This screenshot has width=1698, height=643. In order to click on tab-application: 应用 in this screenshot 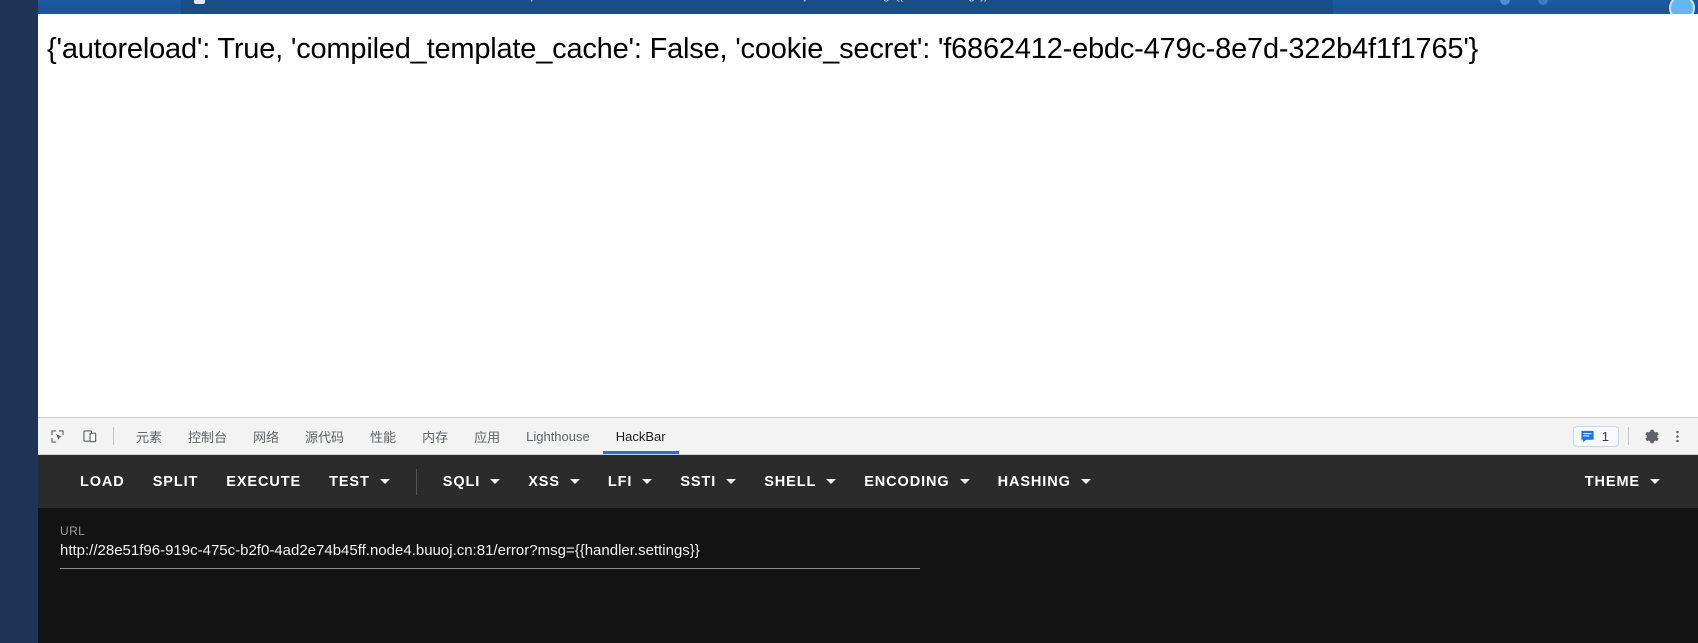, I will do `click(487, 436)`.